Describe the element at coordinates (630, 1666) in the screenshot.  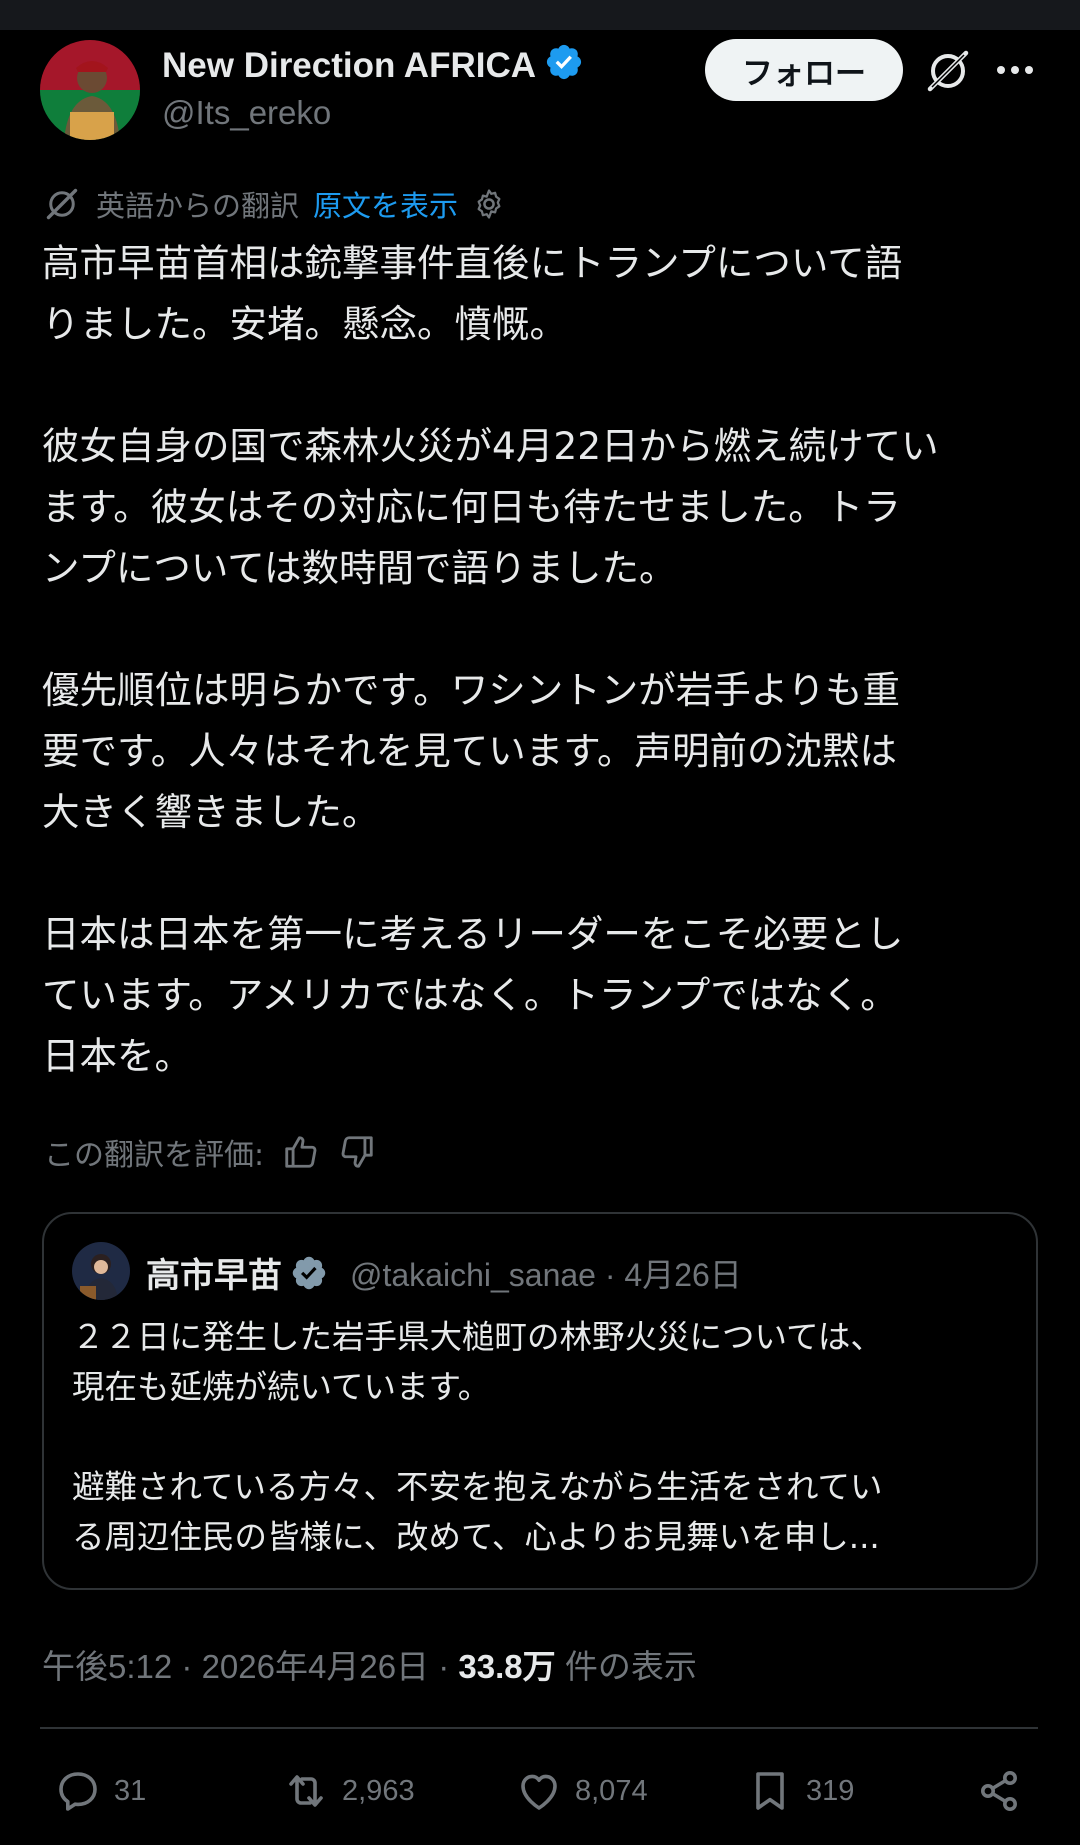
I see `views-label: 件の表示` at that location.